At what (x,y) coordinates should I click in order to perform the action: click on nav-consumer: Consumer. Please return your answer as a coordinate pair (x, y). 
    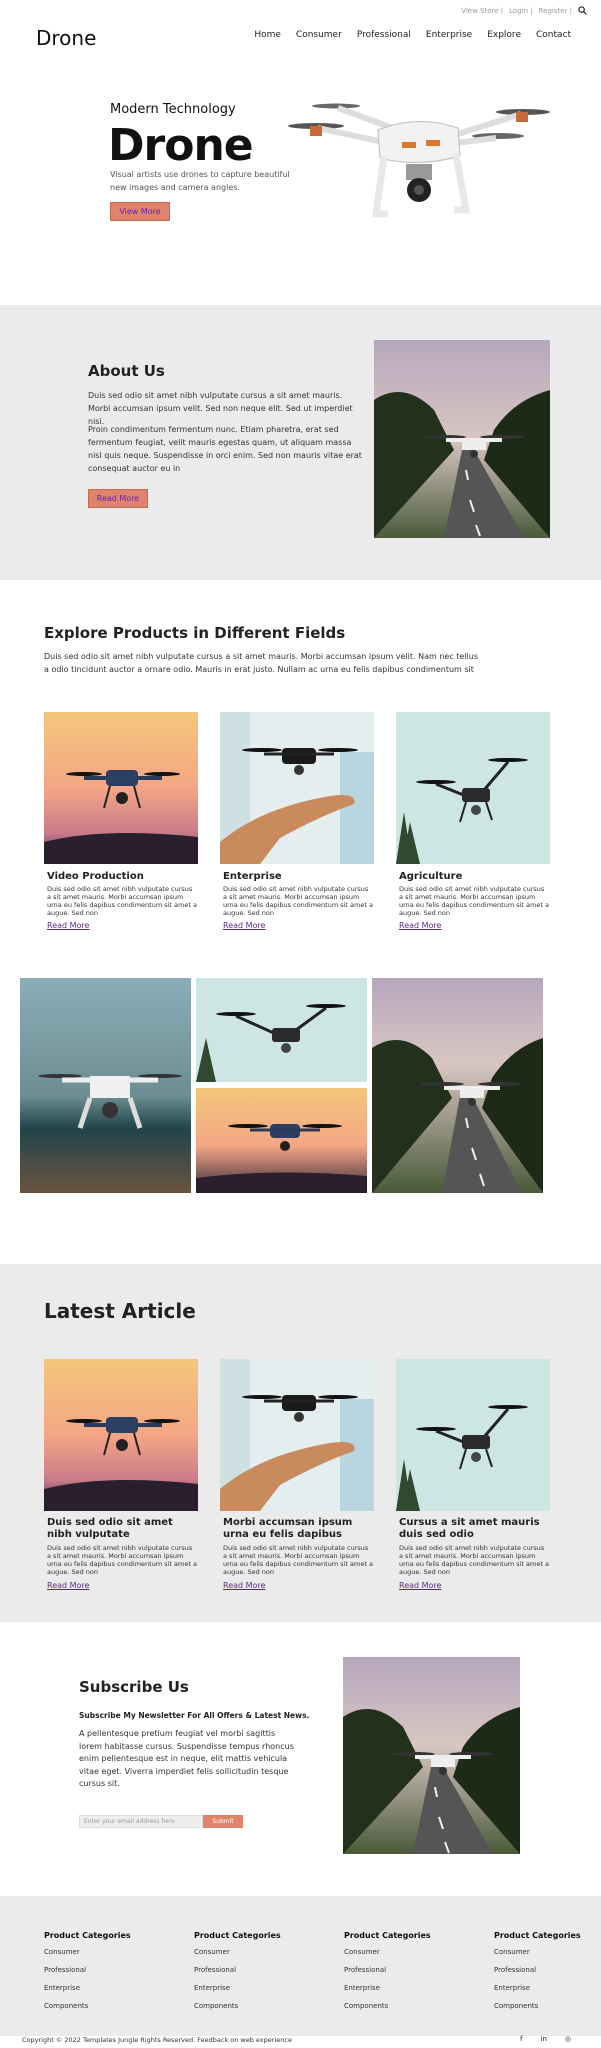
    Looking at the image, I should click on (319, 35).